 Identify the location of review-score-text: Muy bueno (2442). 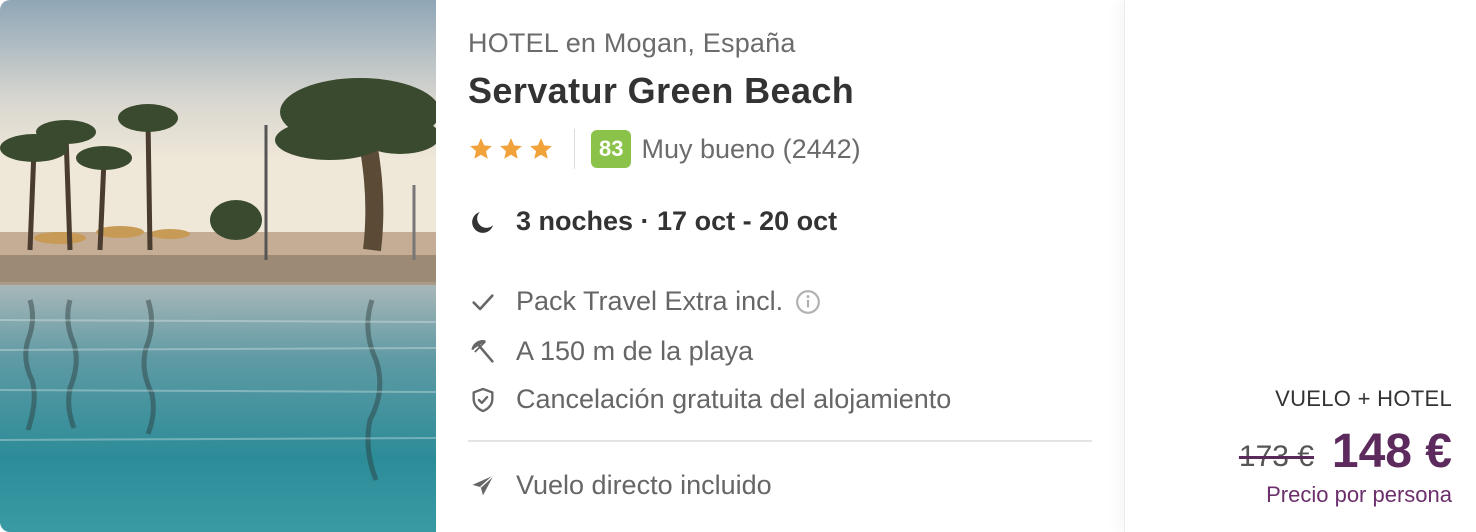
(750, 149).